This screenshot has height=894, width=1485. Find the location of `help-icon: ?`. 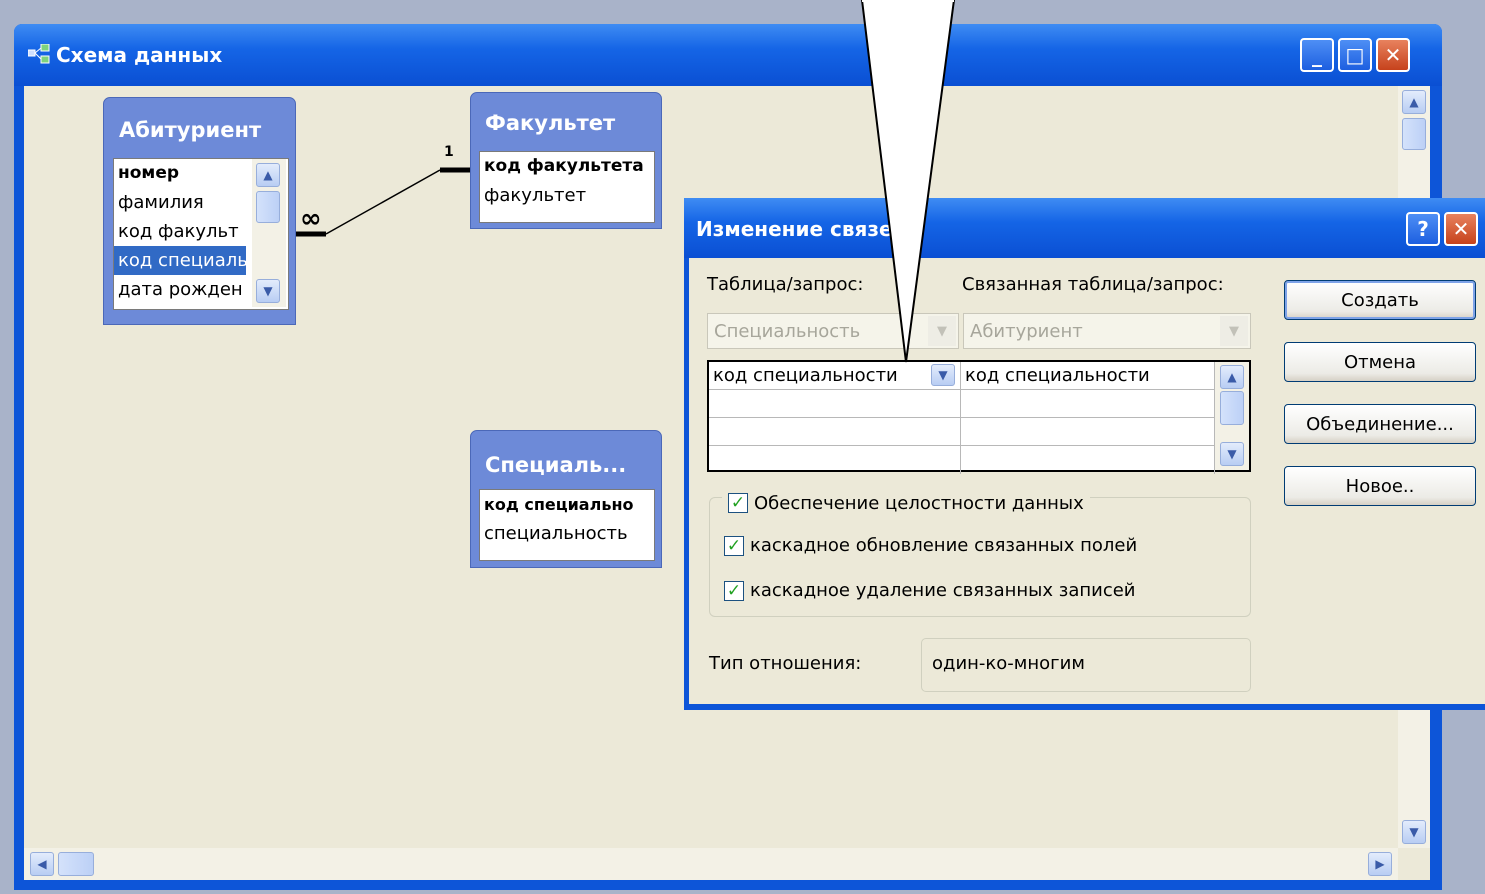

help-icon: ? is located at coordinates (1423, 229).